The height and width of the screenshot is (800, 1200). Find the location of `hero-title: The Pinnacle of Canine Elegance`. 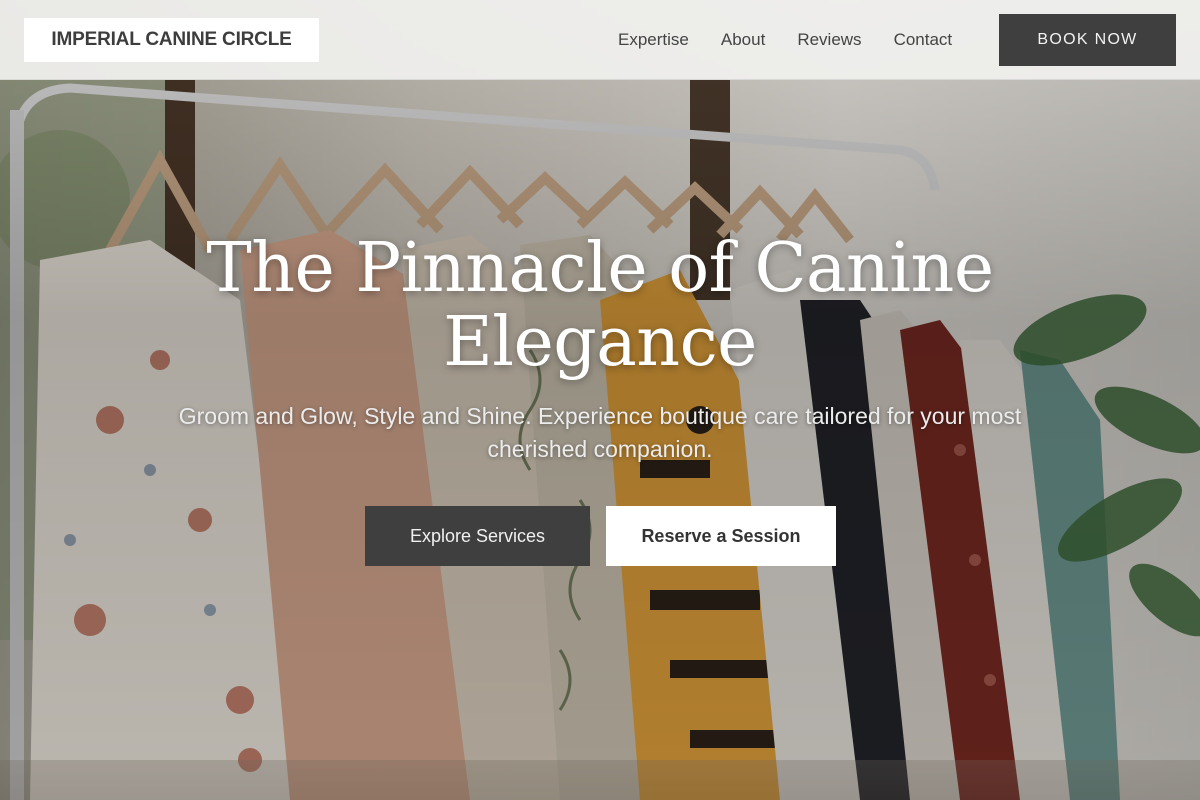

hero-title: The Pinnacle of Canine Elegance is located at coordinates (600, 305).